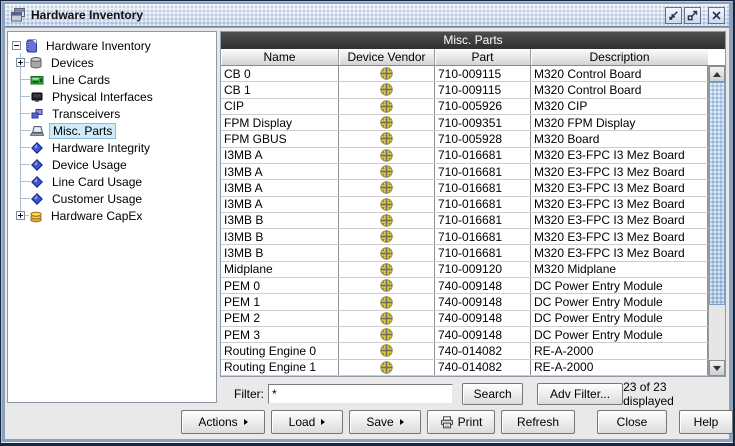 Image resolution: width=735 pixels, height=446 pixels. I want to click on refresh-button: Refresh, so click(538, 422).